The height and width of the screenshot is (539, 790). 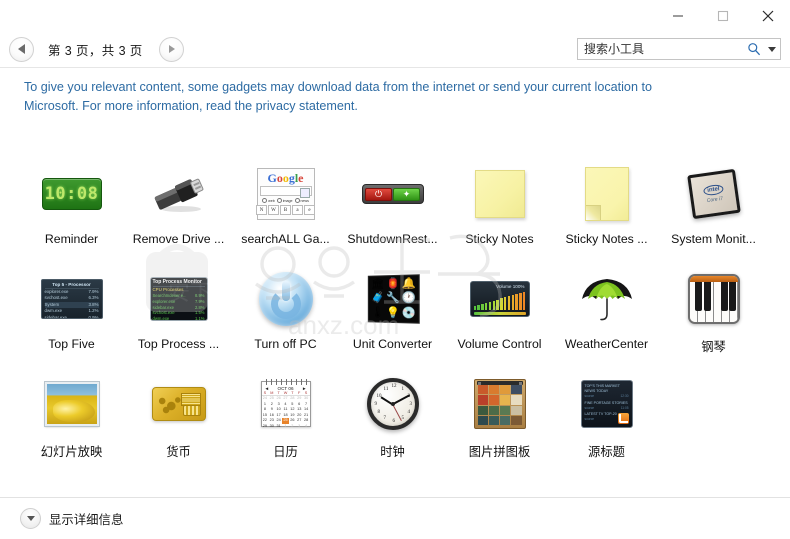 What do you see at coordinates (393, 194) in the screenshot?
I see `shutdown-restart-icon: ⏻ ✦` at bounding box center [393, 194].